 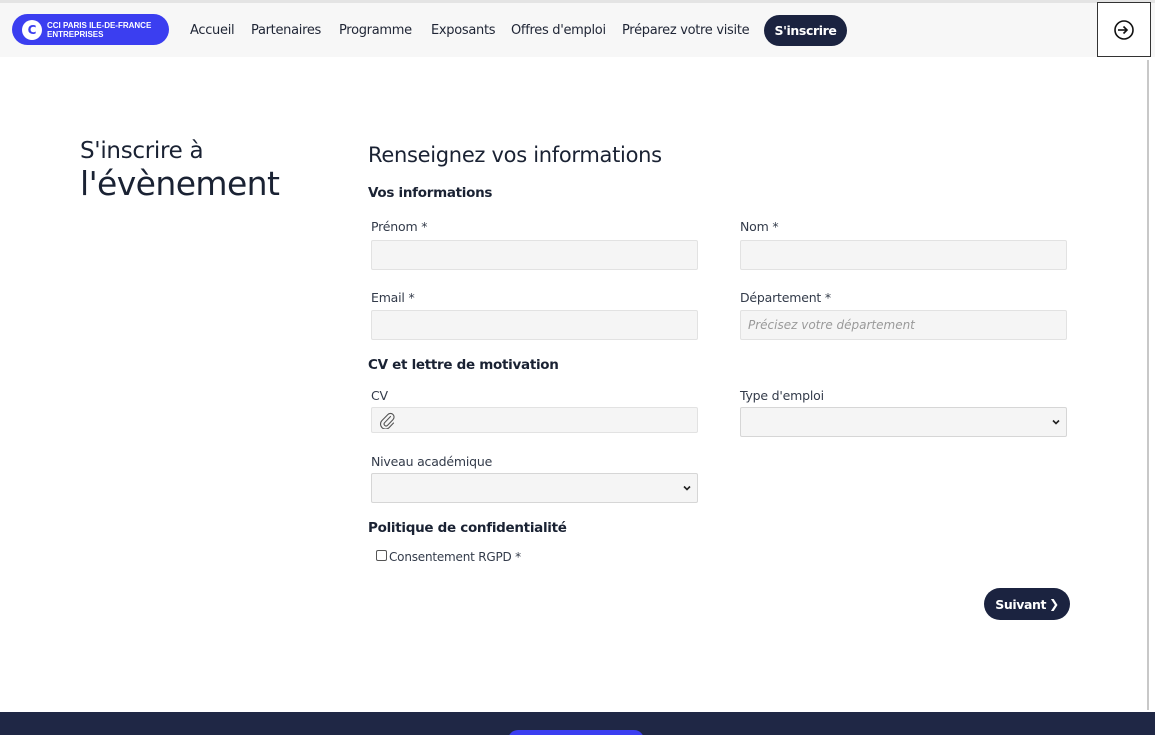 What do you see at coordinates (455, 557) in the screenshot?
I see `gdpr-consent-label: Consentement RGPD *` at bounding box center [455, 557].